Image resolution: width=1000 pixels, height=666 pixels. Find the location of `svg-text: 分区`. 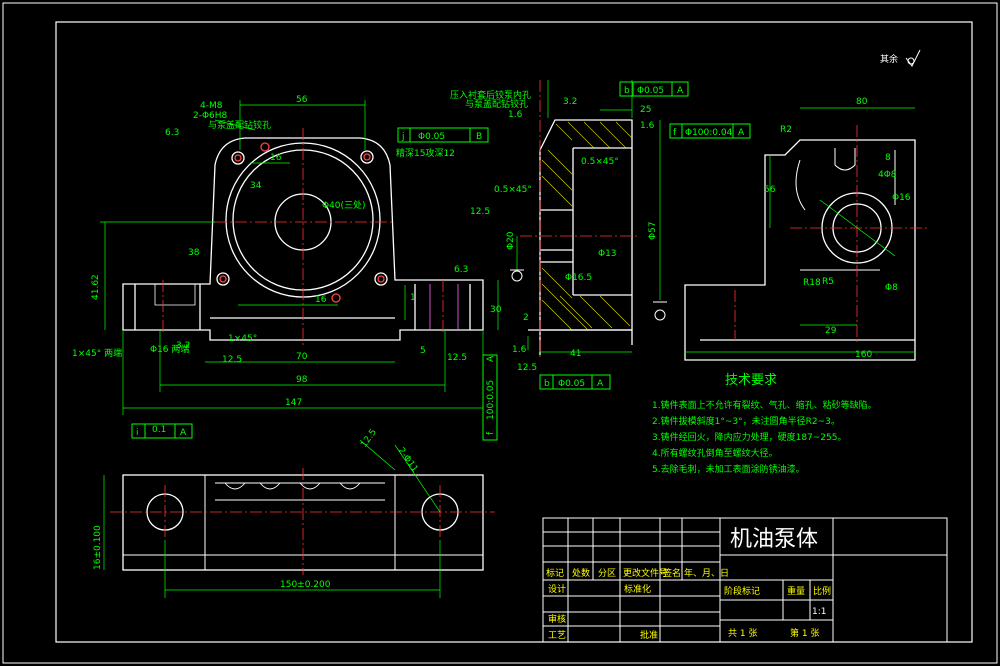

svg-text: 分区 is located at coordinates (607, 573).